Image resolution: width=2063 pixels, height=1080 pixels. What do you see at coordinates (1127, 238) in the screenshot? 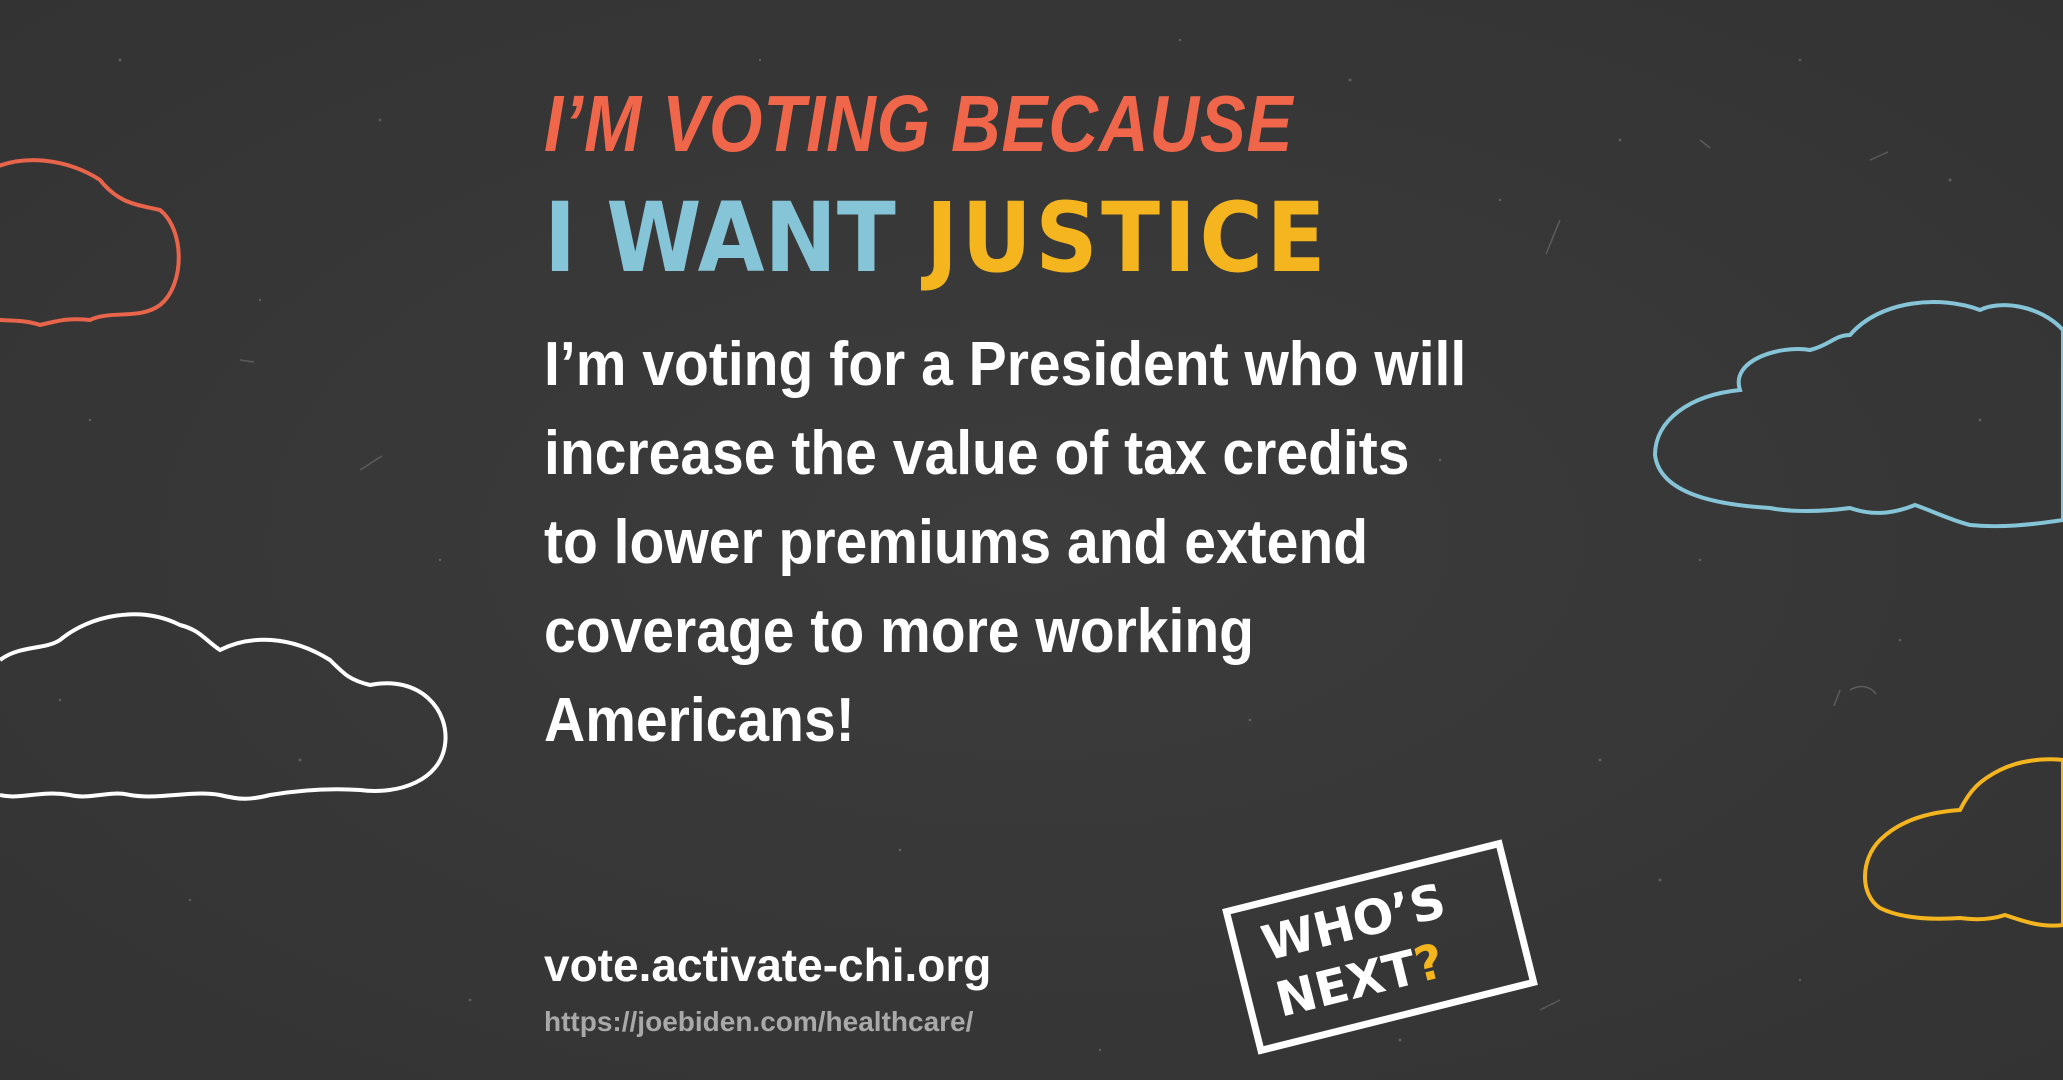
I see `headline-part-2: JUSTICE` at bounding box center [1127, 238].